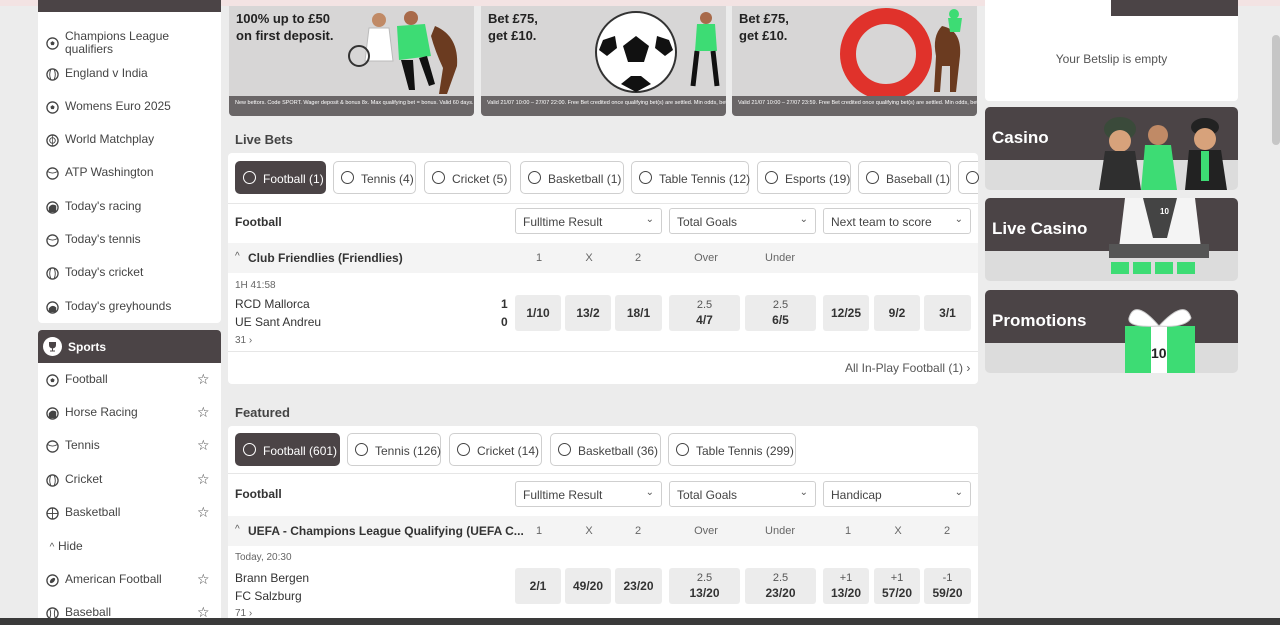  Describe the element at coordinates (129, 512) in the screenshot. I see `sidebar-item-basketball: Basketball ☆` at that location.